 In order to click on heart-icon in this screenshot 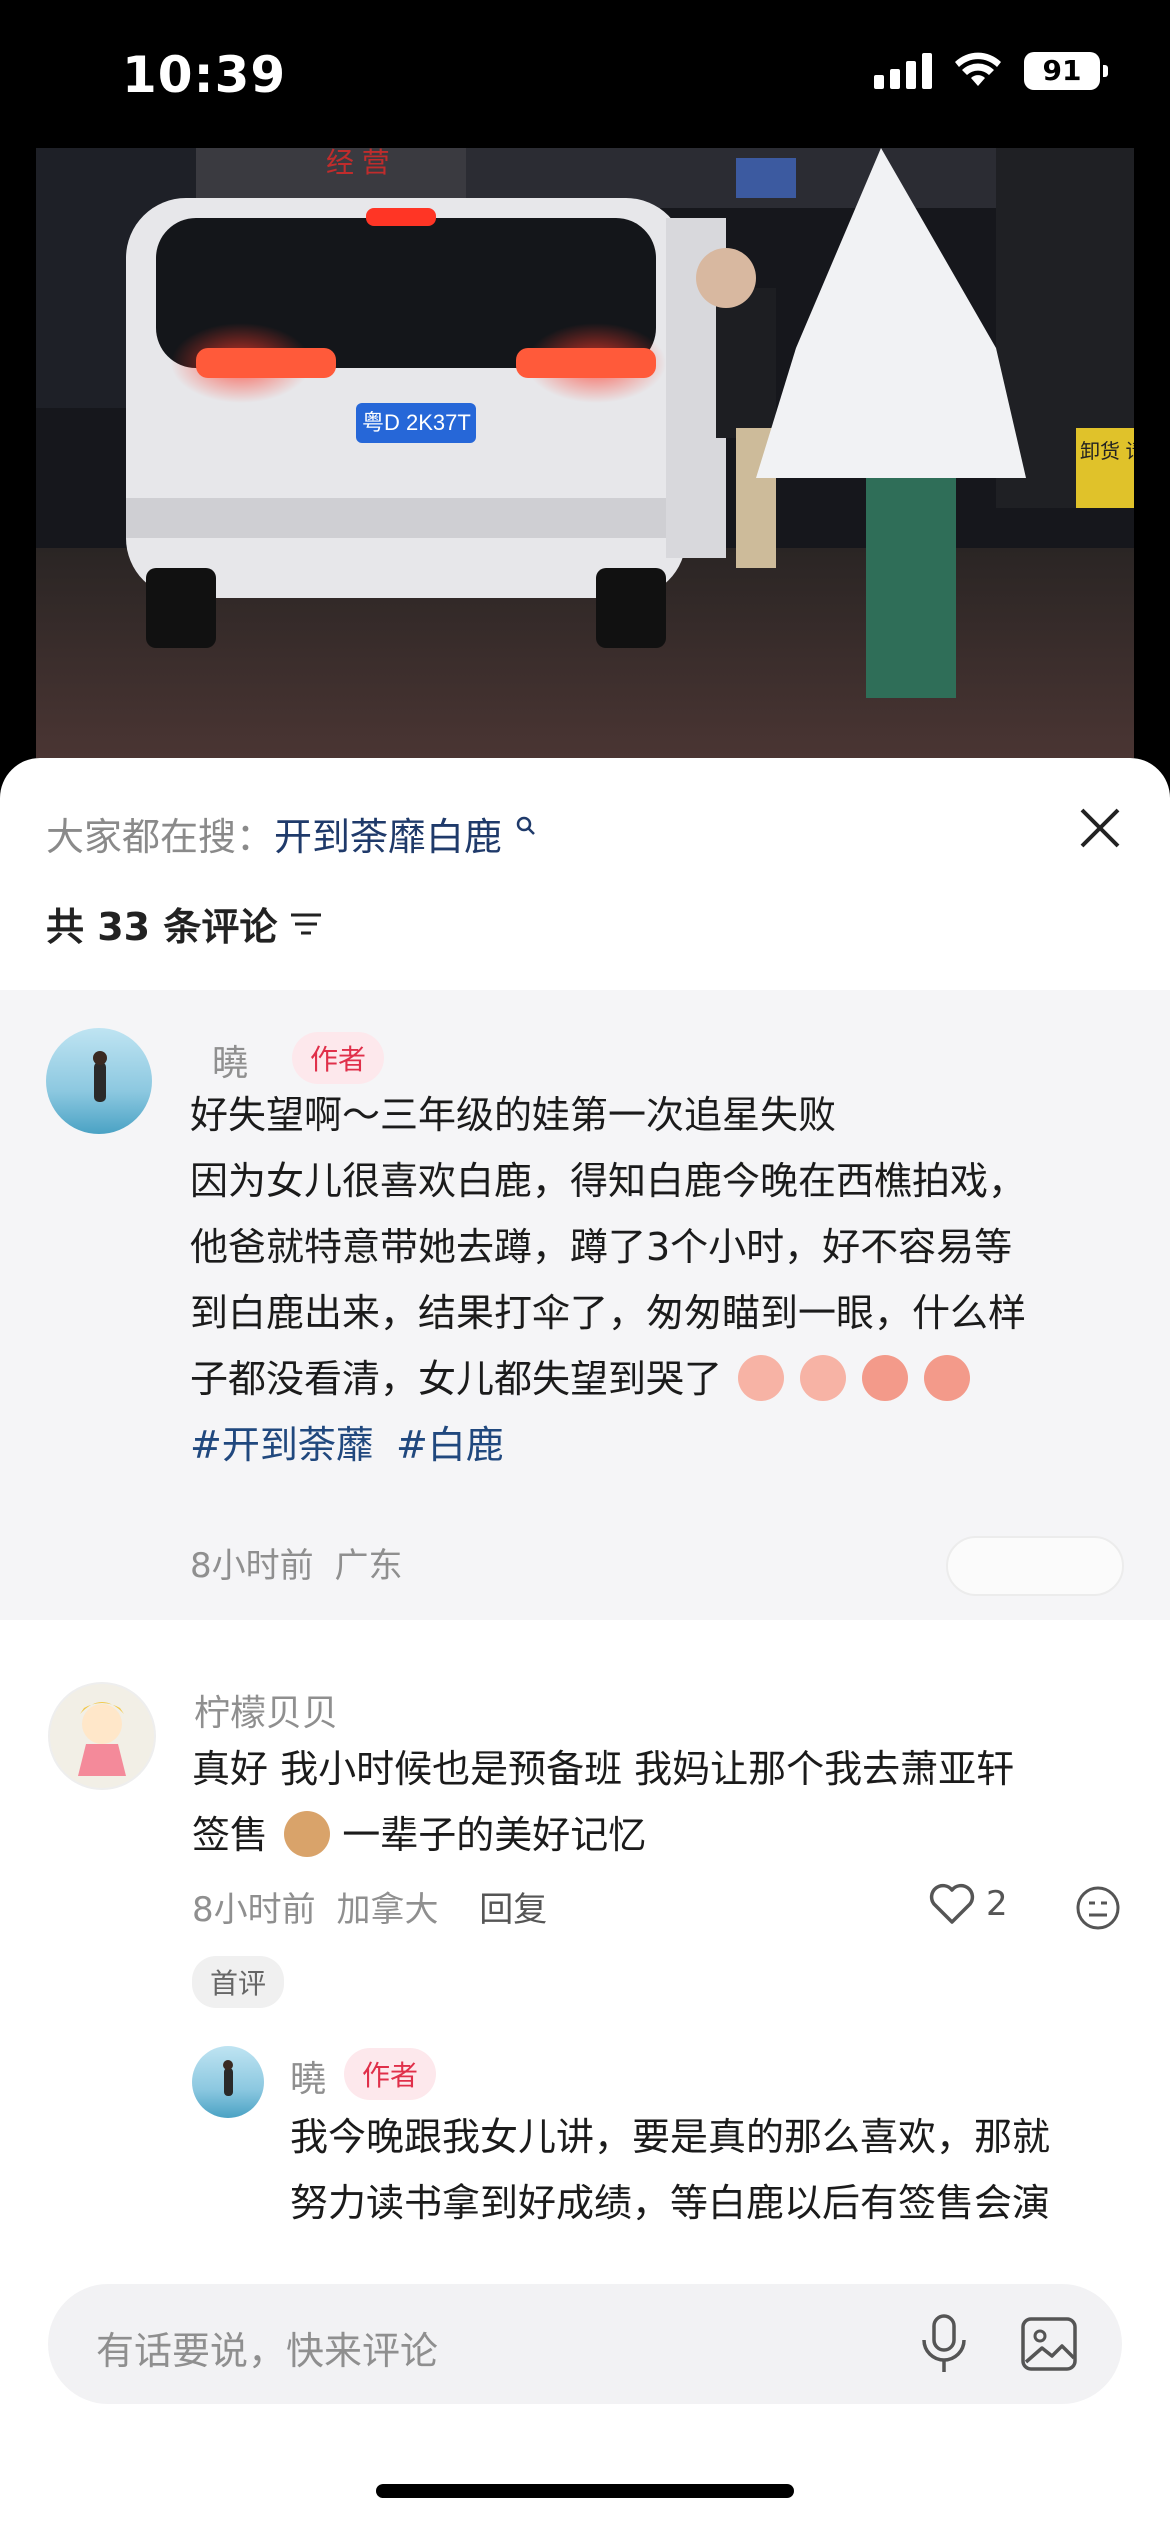, I will do `click(952, 1903)`.